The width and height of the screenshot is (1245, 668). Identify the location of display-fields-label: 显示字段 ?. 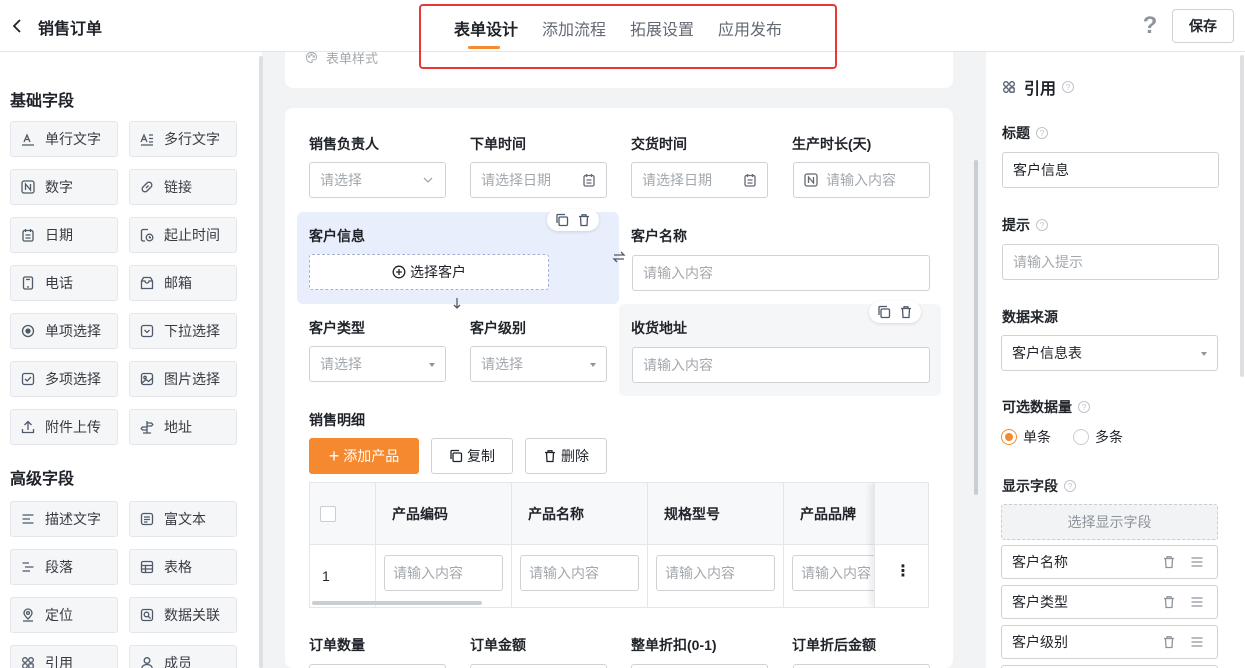
(1039, 486).